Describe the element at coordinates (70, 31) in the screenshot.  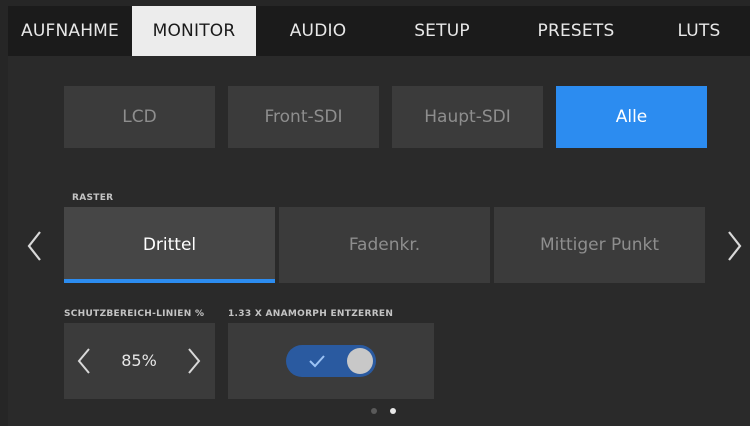
I see `tab-aufnahme: AUFNAHME` at that location.